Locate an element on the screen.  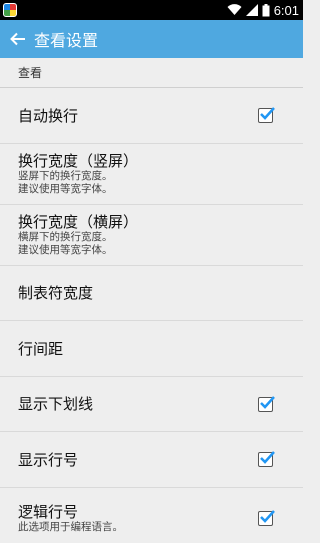
pref-title: 换行宽度（竖屏） is located at coordinates (78, 161).